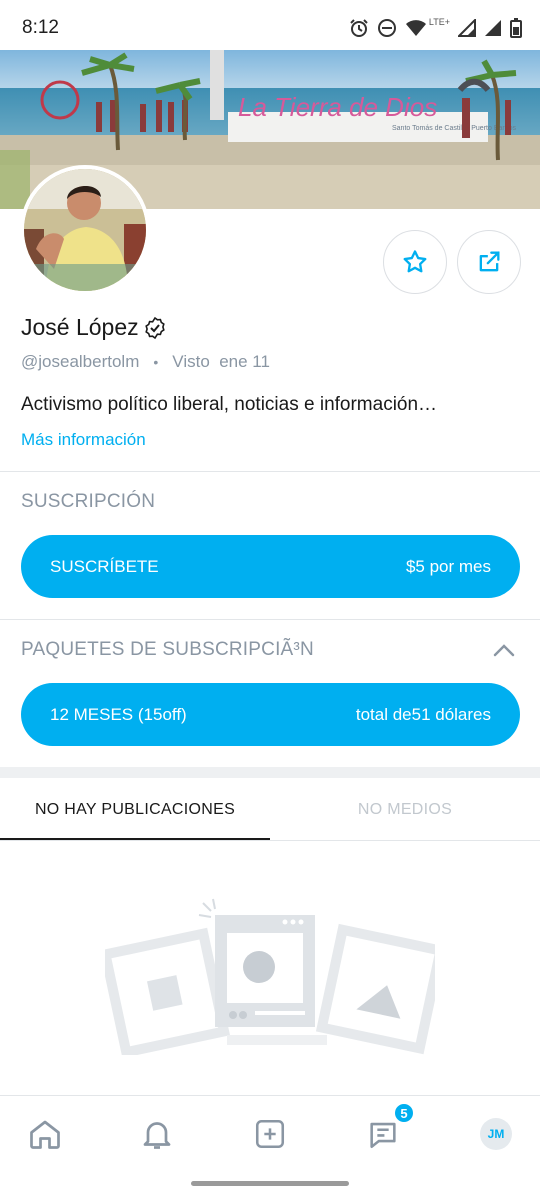 Image resolution: width=540 pixels, height=1199 pixels. What do you see at coordinates (383, 1135) in the screenshot?
I see `messages-icon` at bounding box center [383, 1135].